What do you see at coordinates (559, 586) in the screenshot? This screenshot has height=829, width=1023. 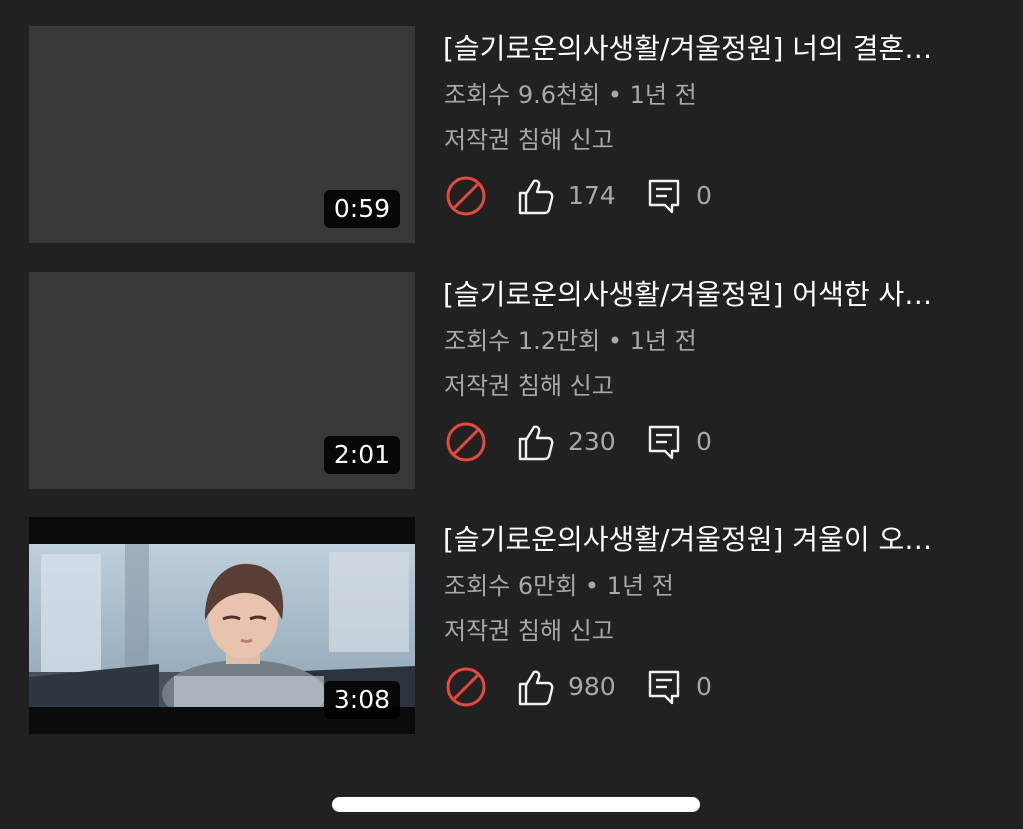 I see `video-meta: 조회수 6만회 • 1년 전` at bounding box center [559, 586].